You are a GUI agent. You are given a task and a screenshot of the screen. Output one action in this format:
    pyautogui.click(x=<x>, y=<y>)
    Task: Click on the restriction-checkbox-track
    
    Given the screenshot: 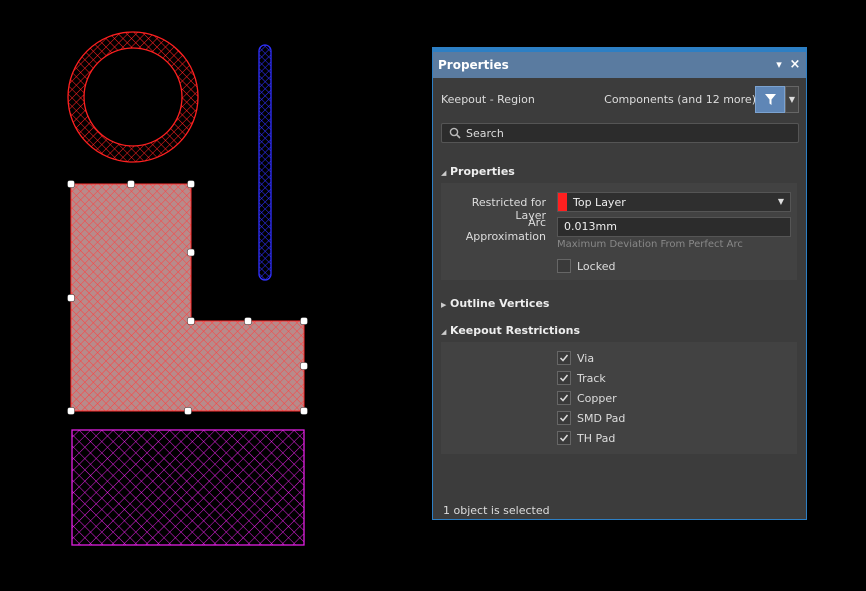 What is the action you would take?
    pyautogui.click(x=564, y=378)
    